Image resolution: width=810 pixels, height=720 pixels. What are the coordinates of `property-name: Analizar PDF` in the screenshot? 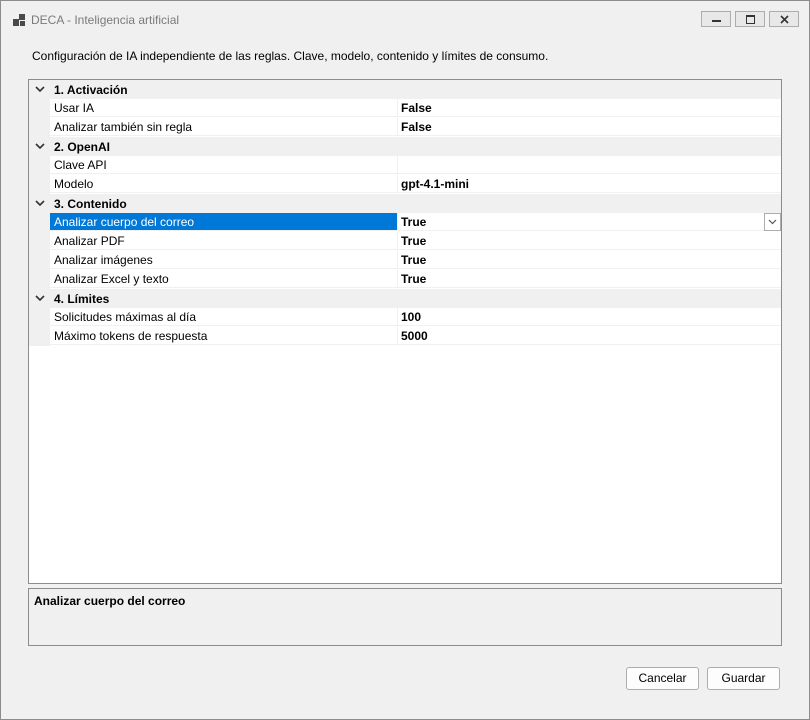 It's located at (223, 241).